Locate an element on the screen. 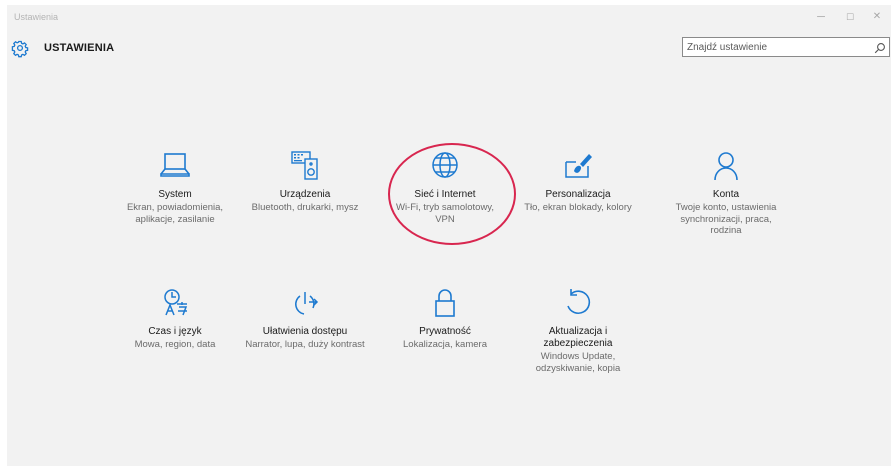 The image size is (894, 475). close-button: ✕ is located at coordinates (877, 17).